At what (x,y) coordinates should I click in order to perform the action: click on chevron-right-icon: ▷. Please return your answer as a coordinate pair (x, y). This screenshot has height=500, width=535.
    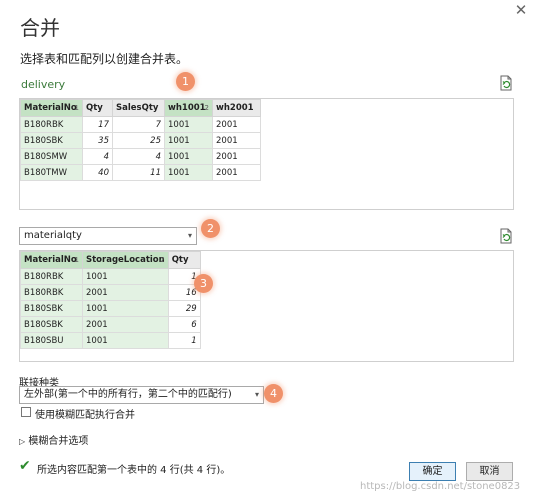
    Looking at the image, I should click on (22, 441).